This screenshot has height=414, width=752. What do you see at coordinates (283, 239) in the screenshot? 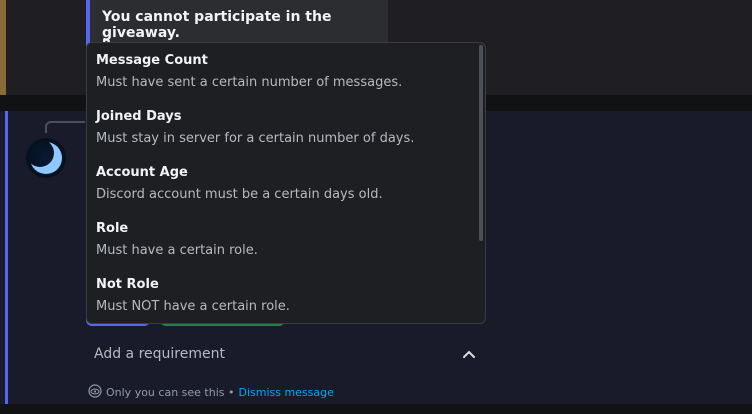
I see `option-role: Role Must have a certain role.` at bounding box center [283, 239].